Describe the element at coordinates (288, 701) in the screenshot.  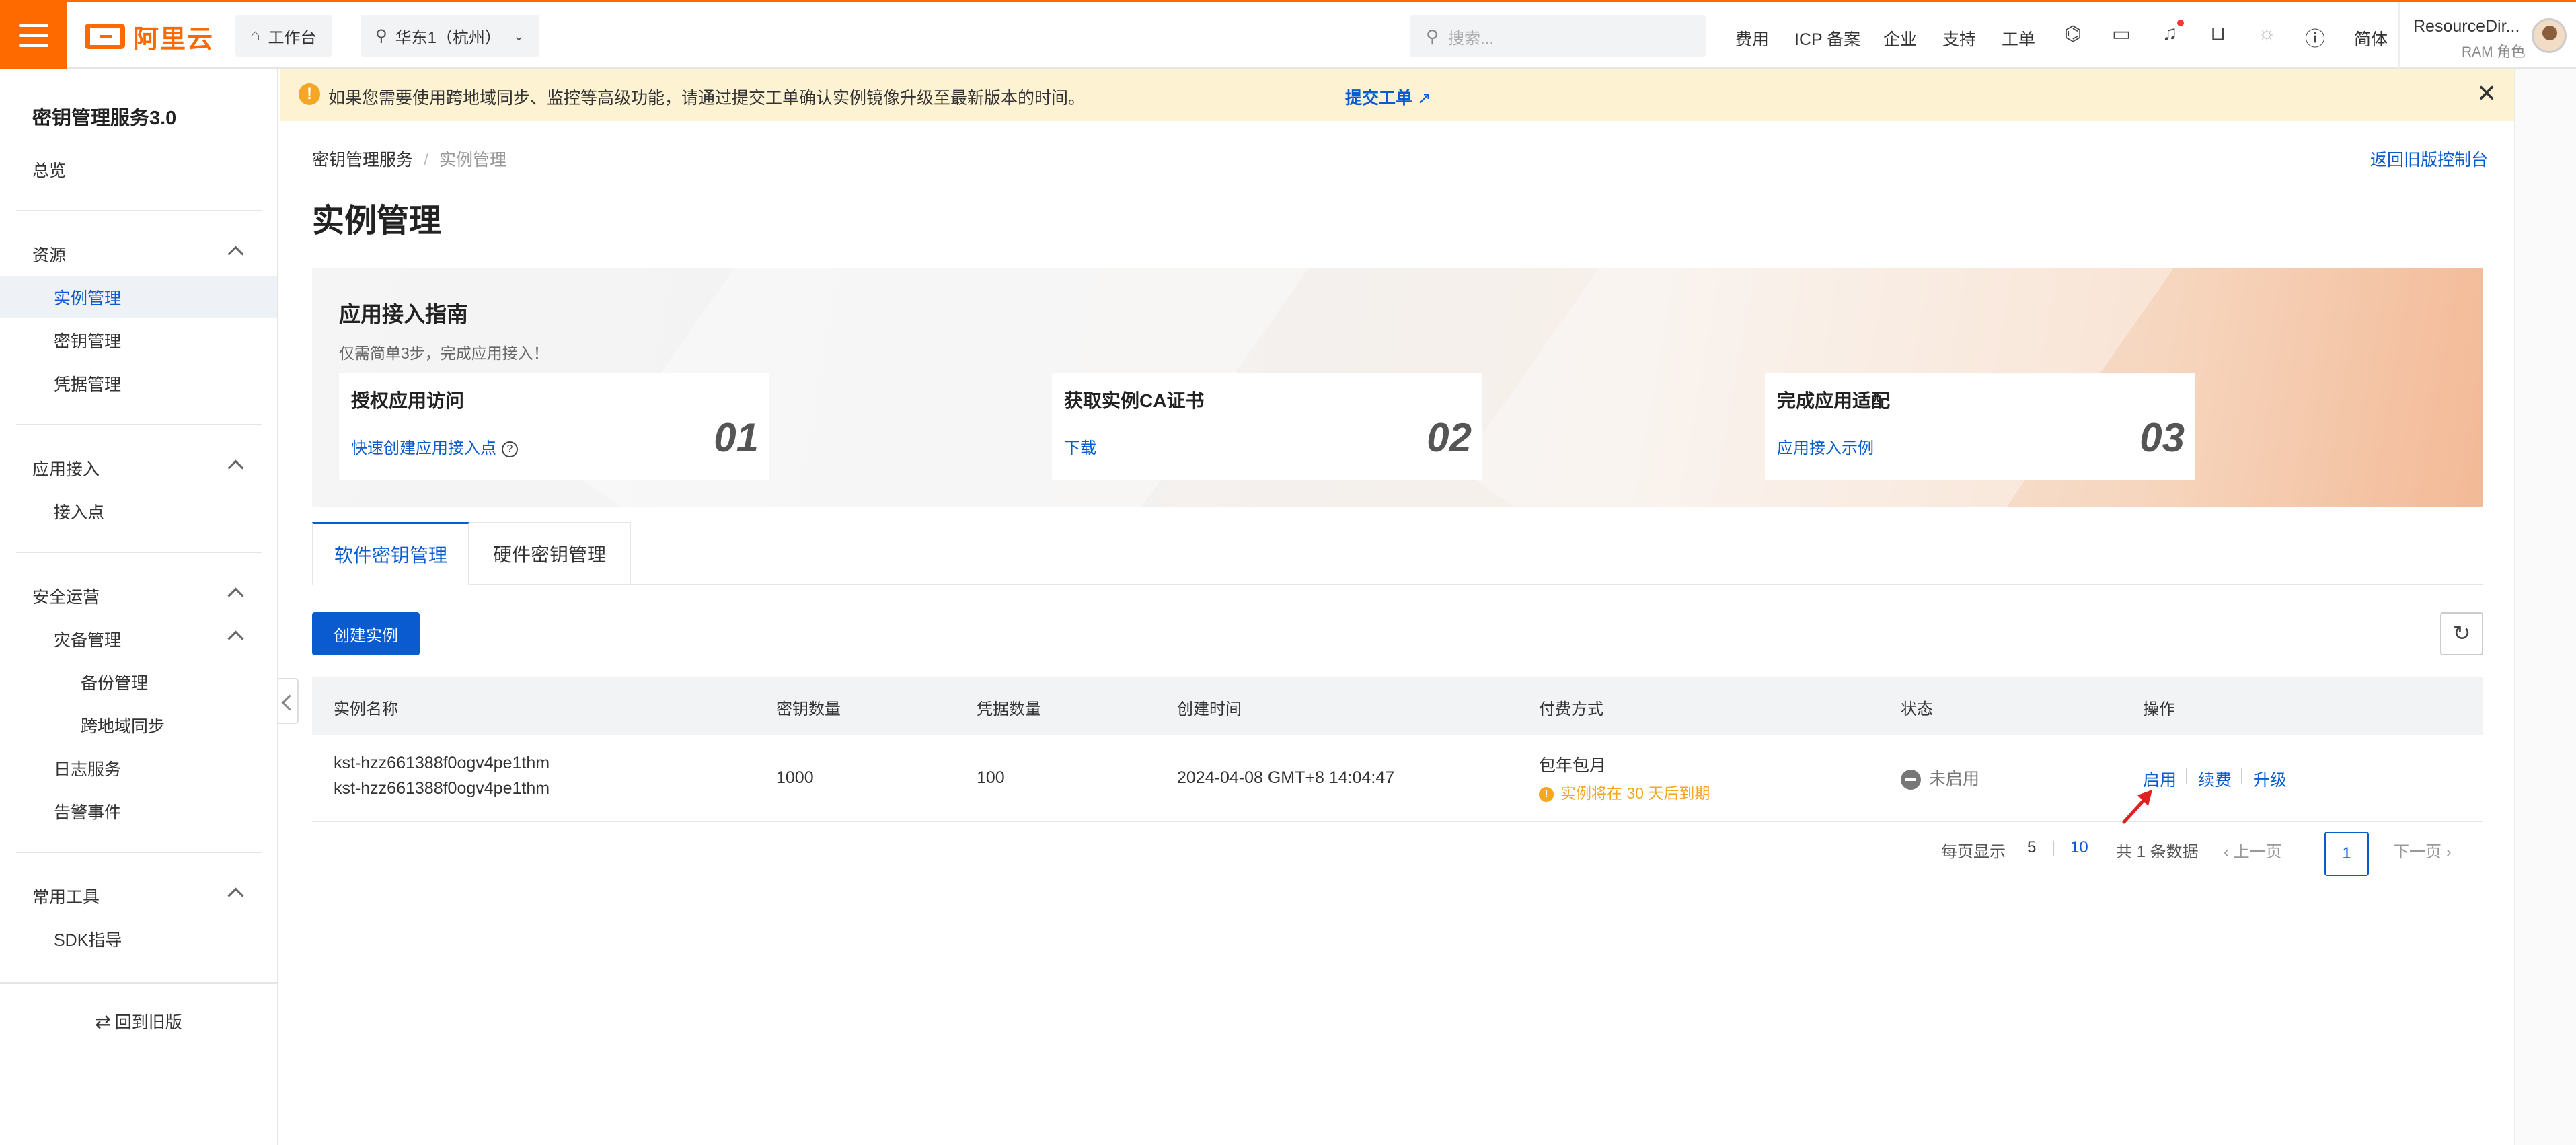
I see `sidebar-collapse-button` at that location.